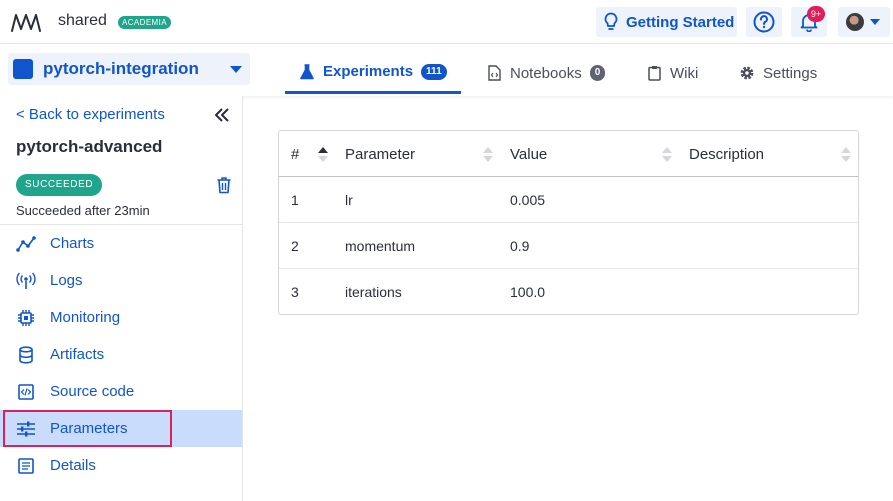  I want to click on tab-wiki: Wiki, so click(672, 73).